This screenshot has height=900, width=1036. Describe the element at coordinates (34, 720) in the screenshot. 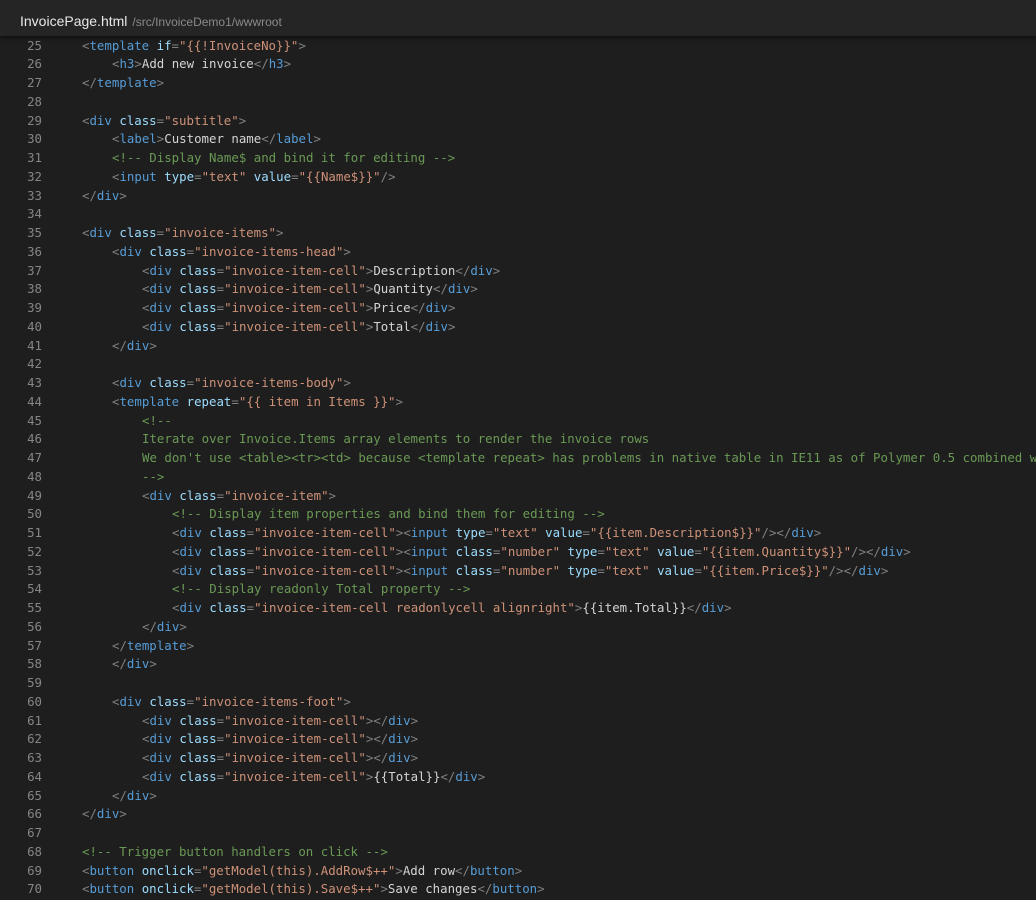

I see `line-number: 61` at that location.